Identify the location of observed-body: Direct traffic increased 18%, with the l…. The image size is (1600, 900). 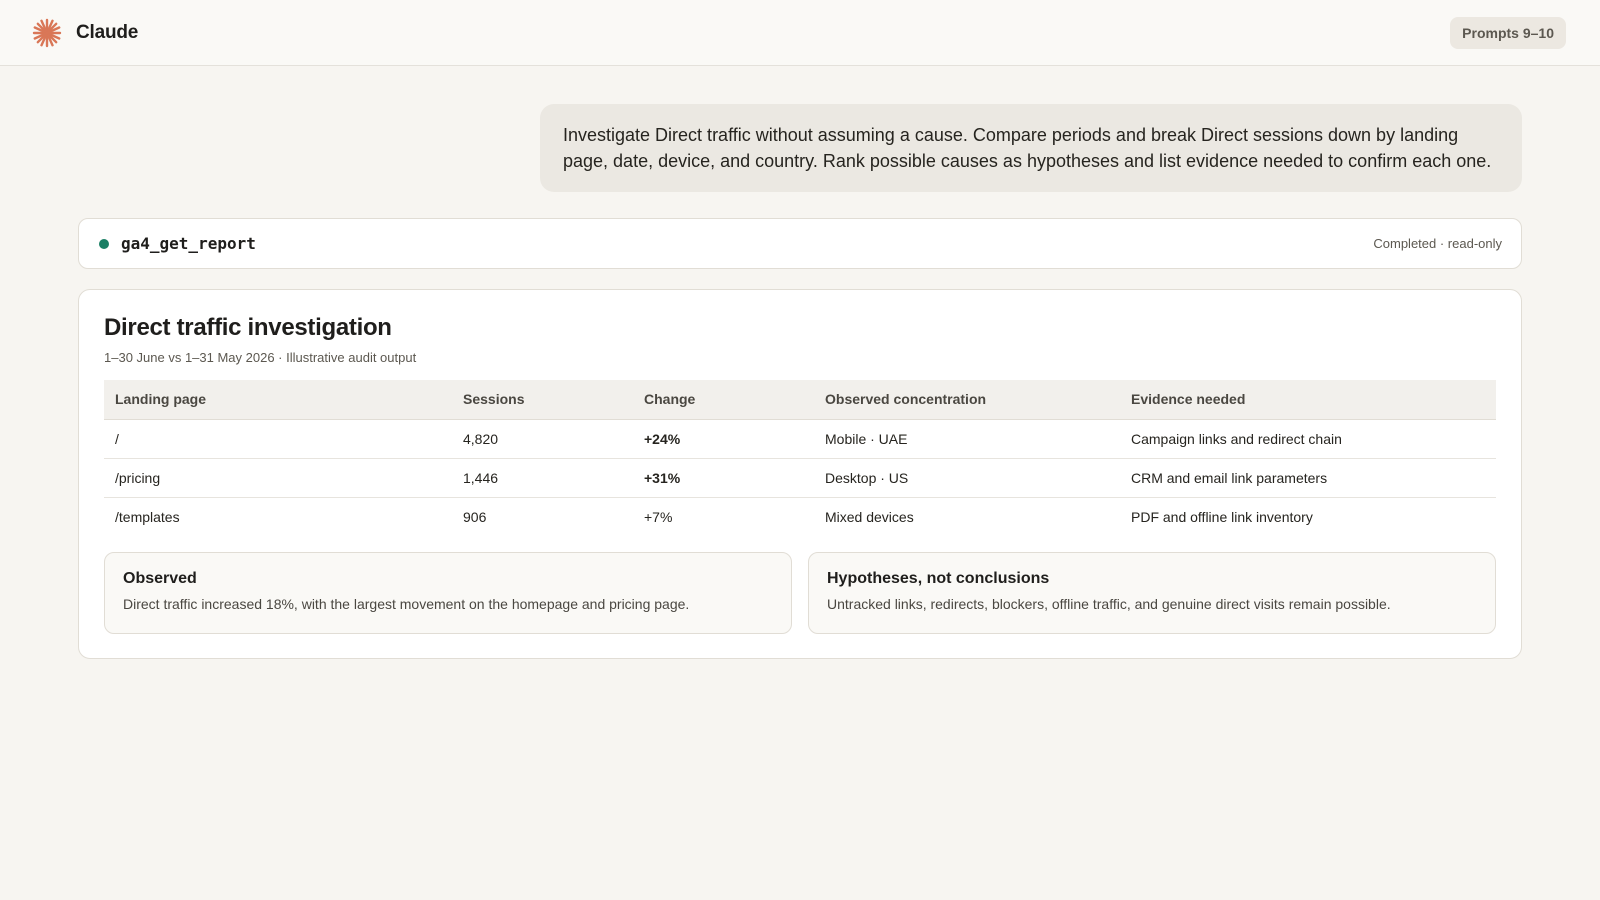
(406, 604).